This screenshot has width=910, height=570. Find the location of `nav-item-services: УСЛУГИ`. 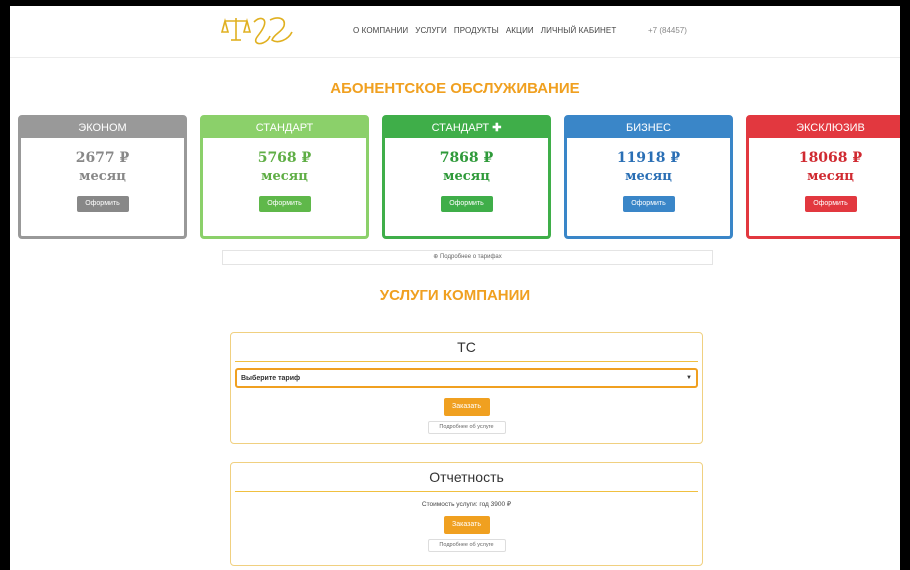

nav-item-services: УСЛУГИ is located at coordinates (431, 30).